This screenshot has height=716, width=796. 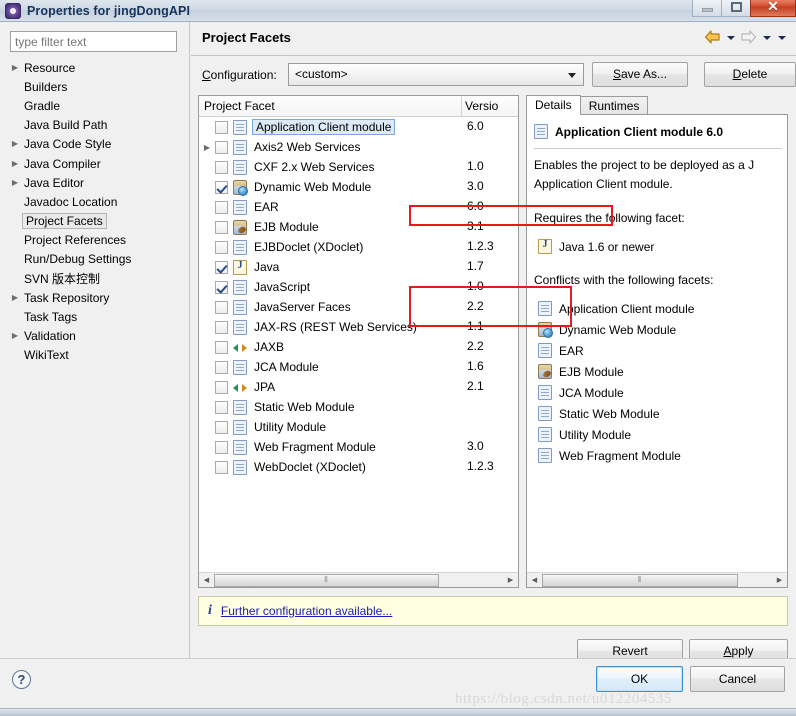 I want to click on sidebar-item-resource: ▶ Resource, so click(x=94, y=67).